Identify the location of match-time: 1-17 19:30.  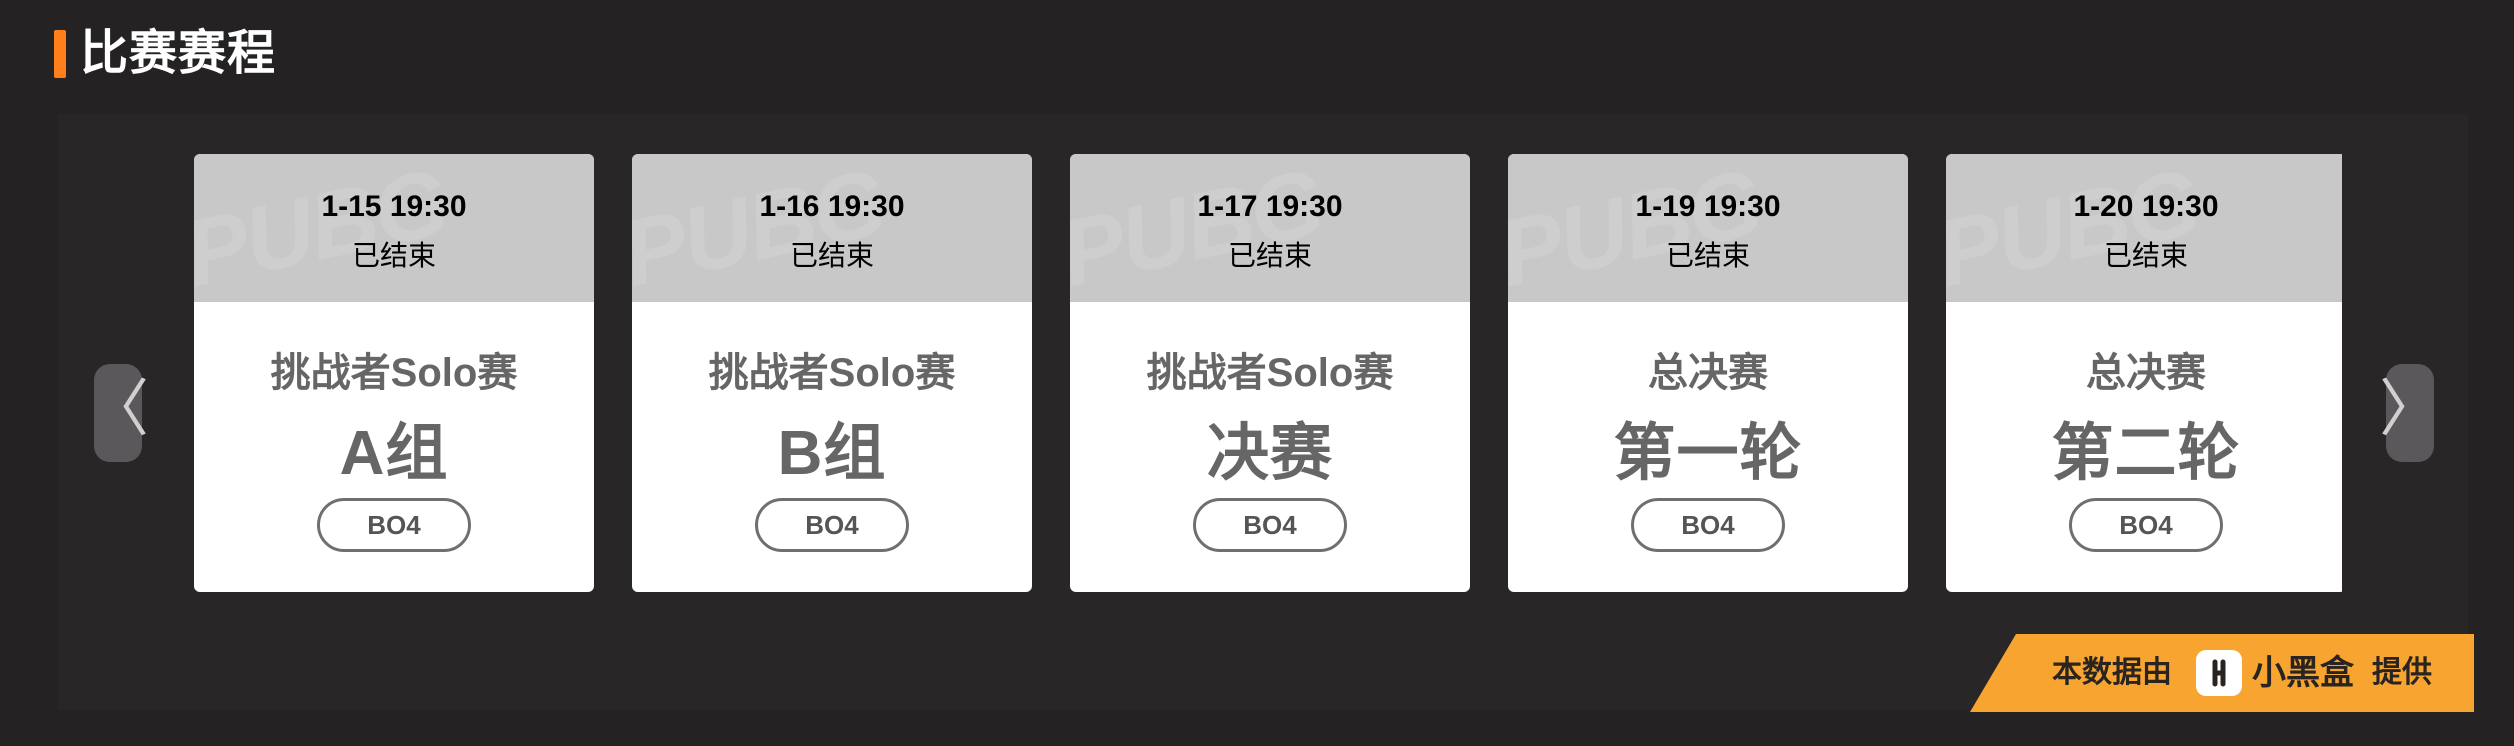
(1270, 206).